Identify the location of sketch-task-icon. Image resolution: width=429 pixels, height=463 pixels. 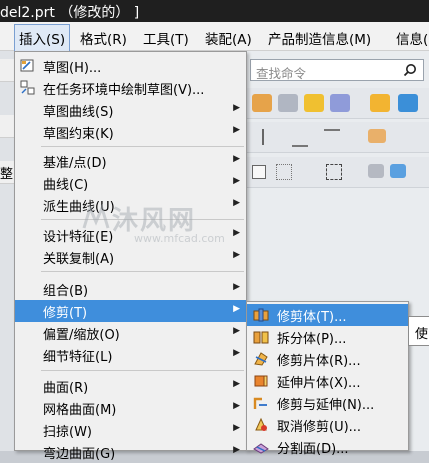
(27, 87).